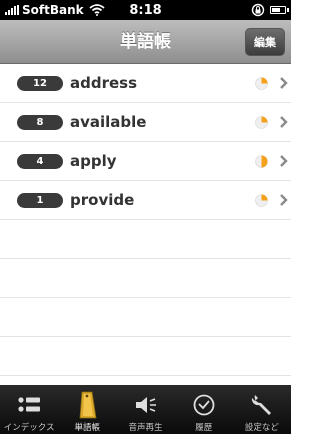  What do you see at coordinates (145, 200) in the screenshot?
I see `list-item: 1 provide` at bounding box center [145, 200].